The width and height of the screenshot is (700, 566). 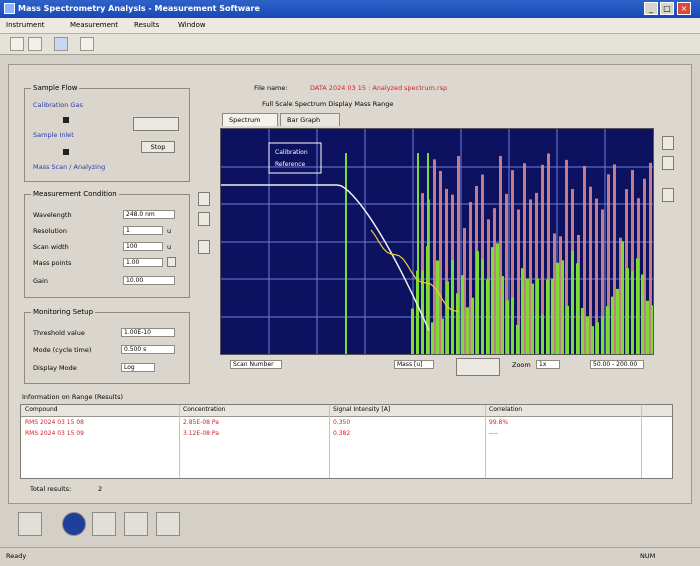 I want to click on cell: 2.85E-08 Pa, so click(x=201, y=422).